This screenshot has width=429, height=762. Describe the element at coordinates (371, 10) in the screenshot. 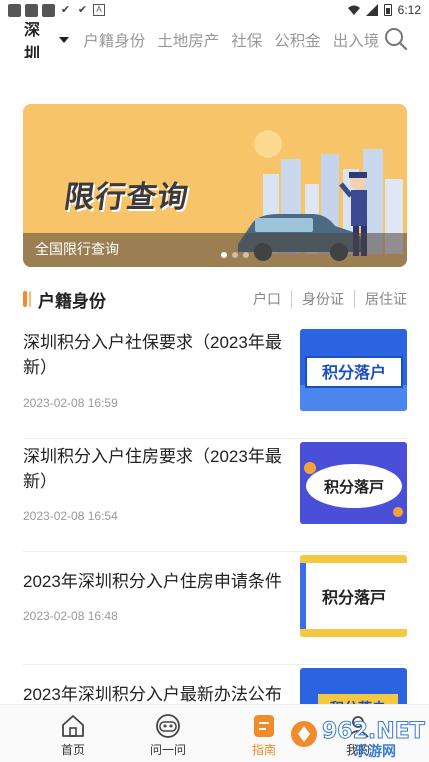

I see `signal-icon` at that location.